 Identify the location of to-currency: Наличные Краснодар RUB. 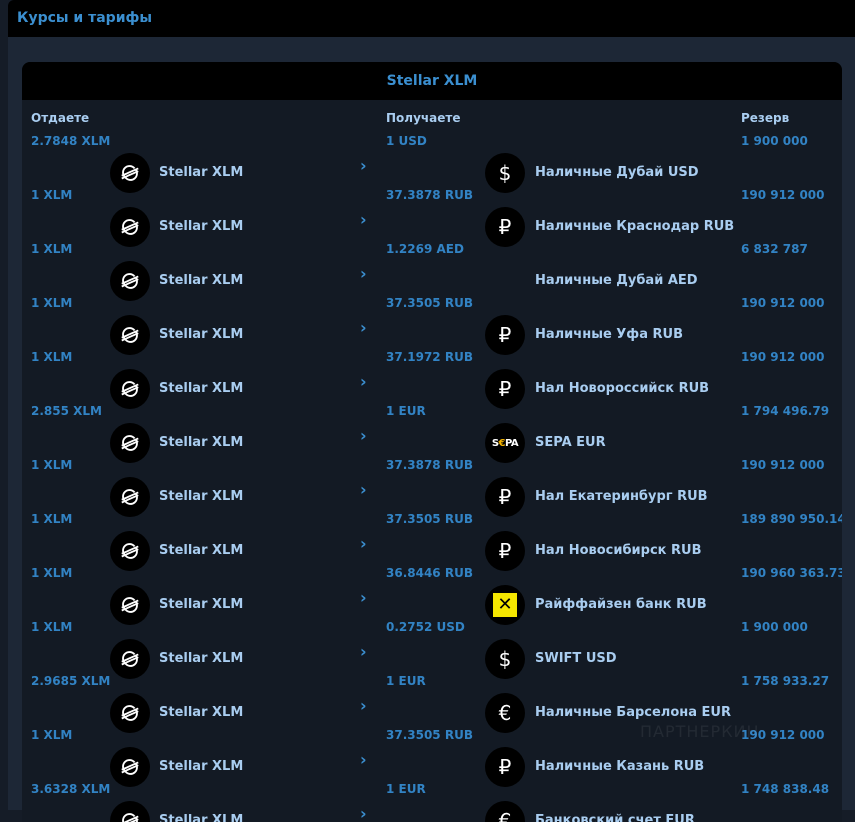
(635, 226).